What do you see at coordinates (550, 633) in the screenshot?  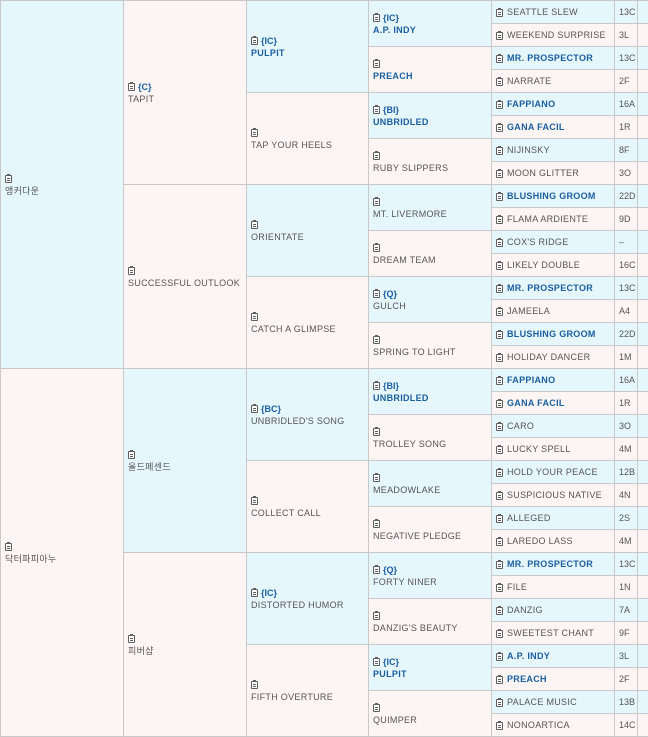 I see `horse-name-link: SWEETEST CHANT` at bounding box center [550, 633].